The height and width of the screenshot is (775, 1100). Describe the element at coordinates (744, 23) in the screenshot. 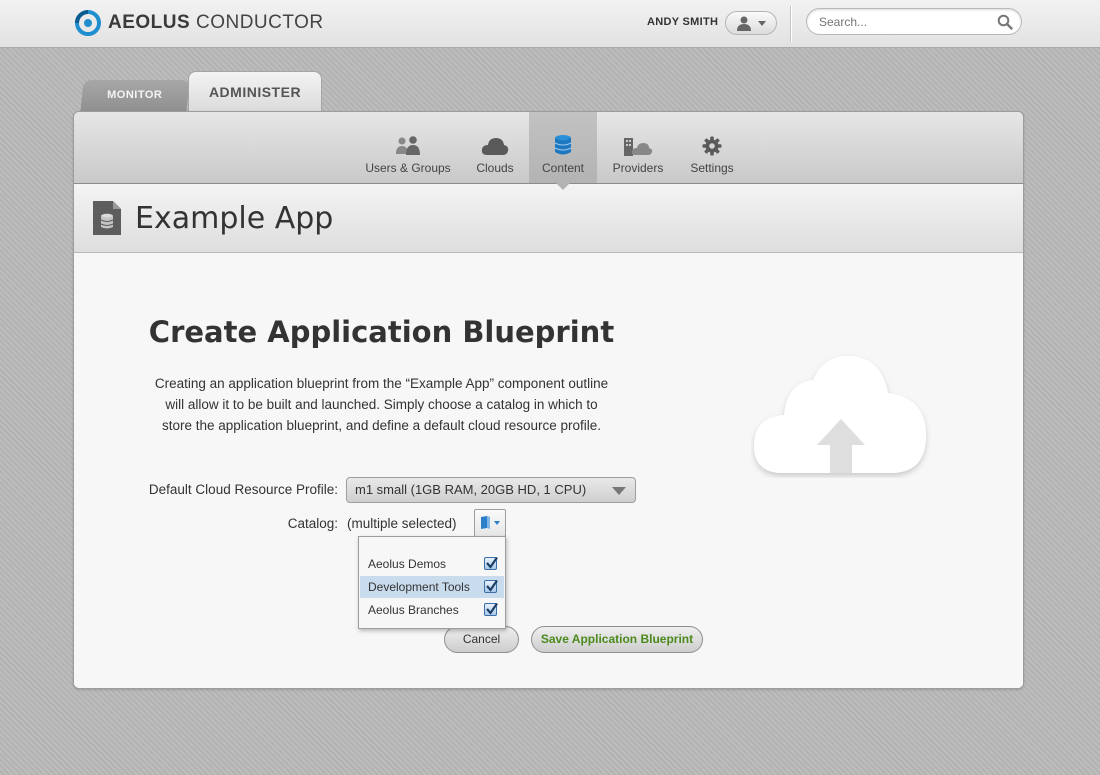

I see `user-icon` at that location.